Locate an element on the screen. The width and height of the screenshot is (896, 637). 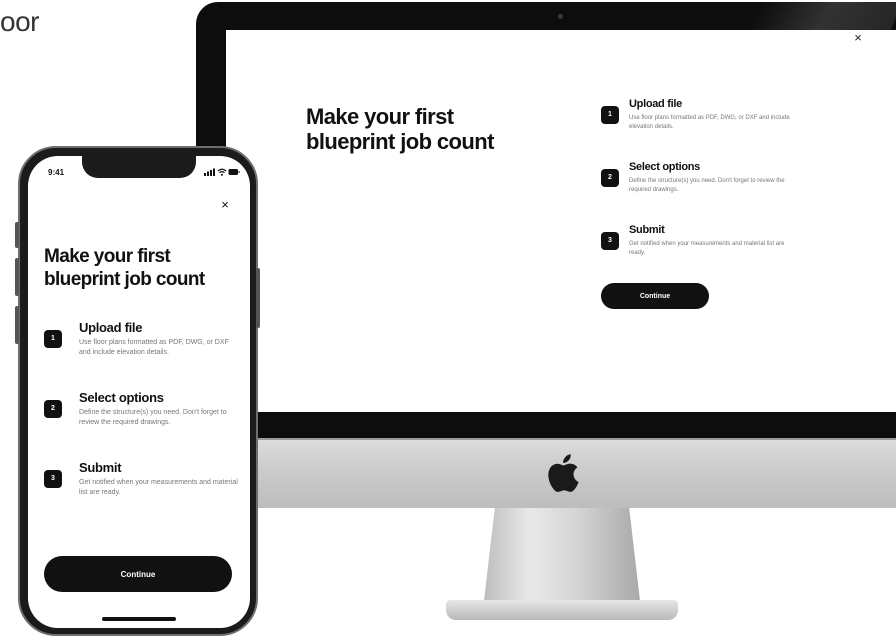
mobile-step-title: Upload file is located at coordinates (111, 327).